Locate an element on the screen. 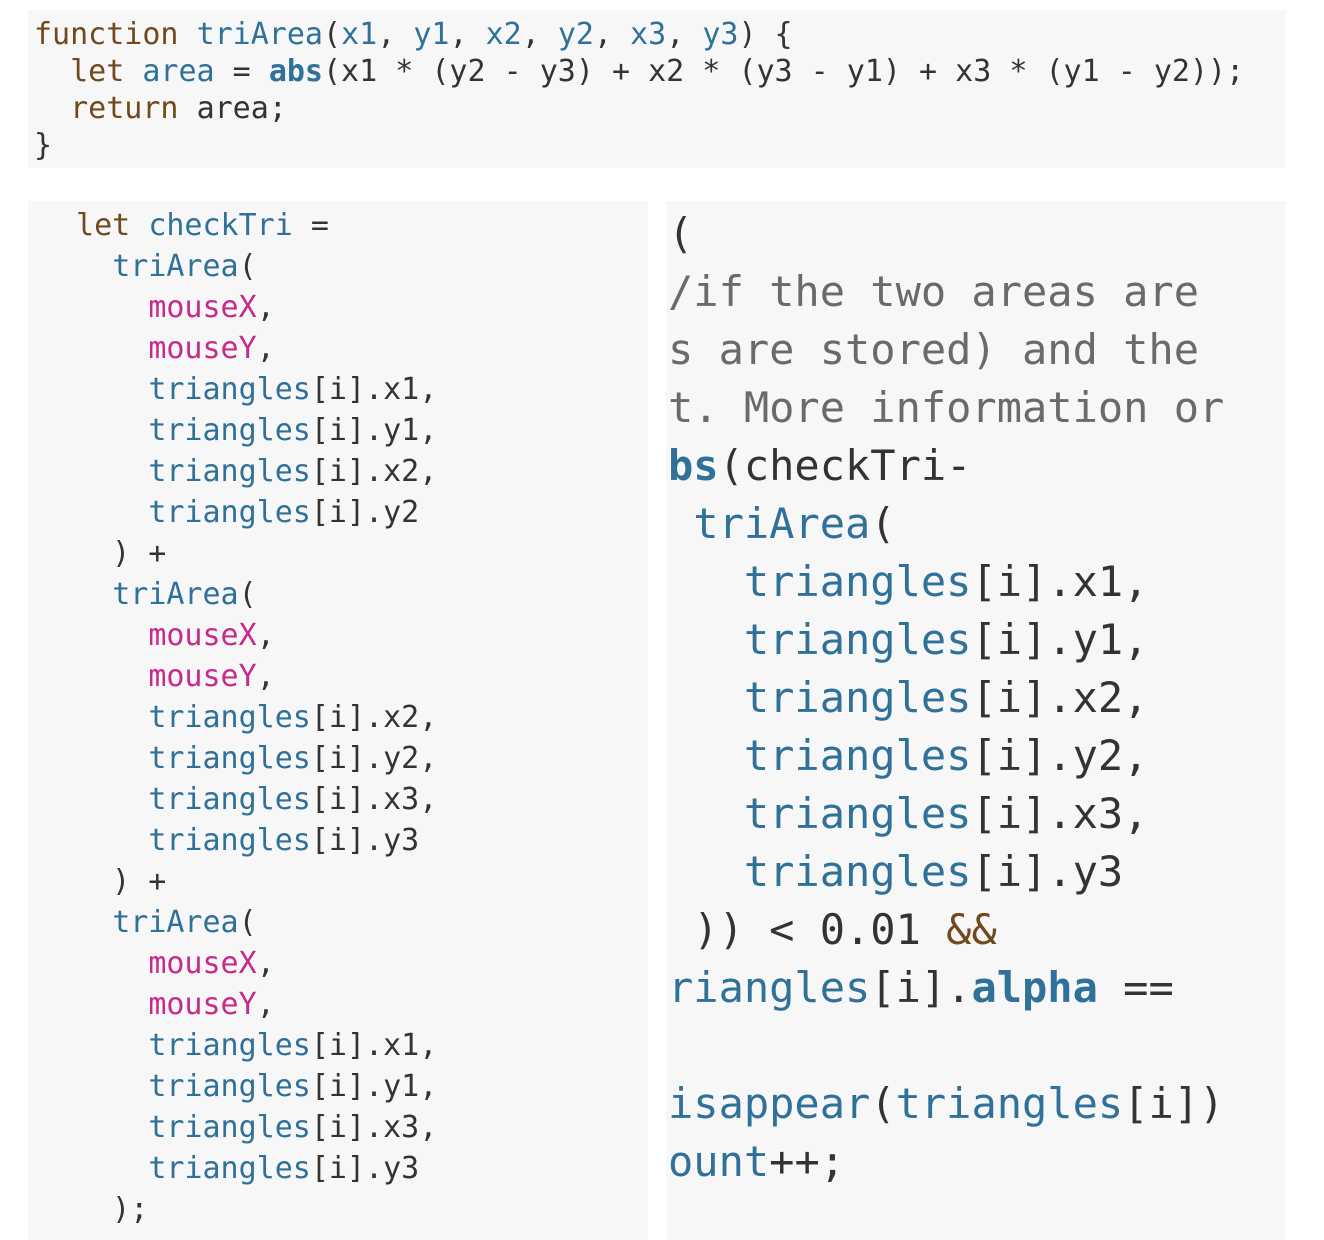 The image size is (1324, 1240). code-token: ) { is located at coordinates (765, 34).